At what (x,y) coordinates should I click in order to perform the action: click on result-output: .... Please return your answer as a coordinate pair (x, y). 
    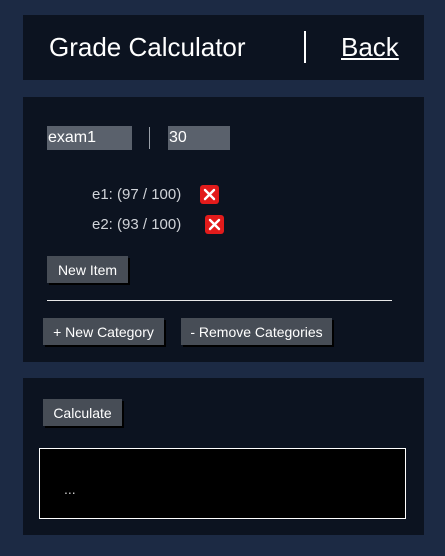
    Looking at the image, I should click on (222, 483).